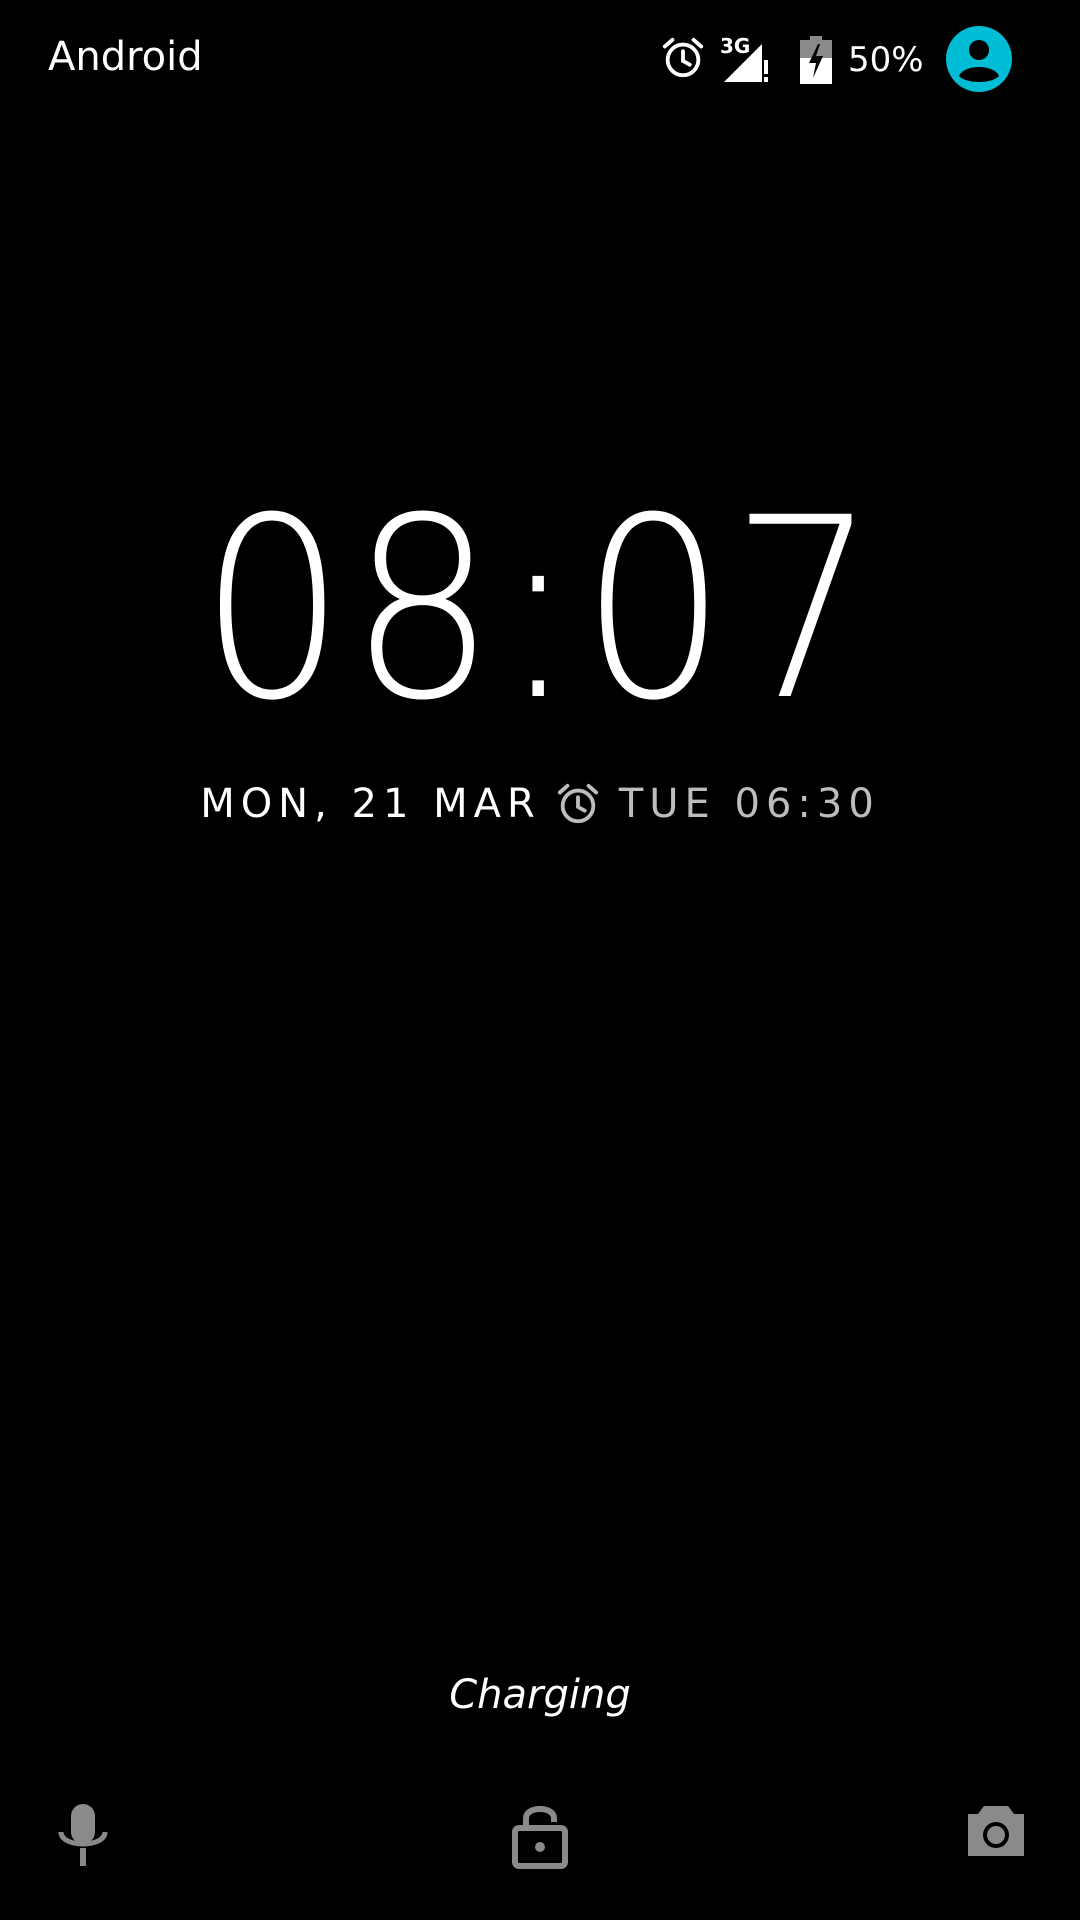  Describe the element at coordinates (540, 1695) in the screenshot. I see `charging-status: Charging` at that location.